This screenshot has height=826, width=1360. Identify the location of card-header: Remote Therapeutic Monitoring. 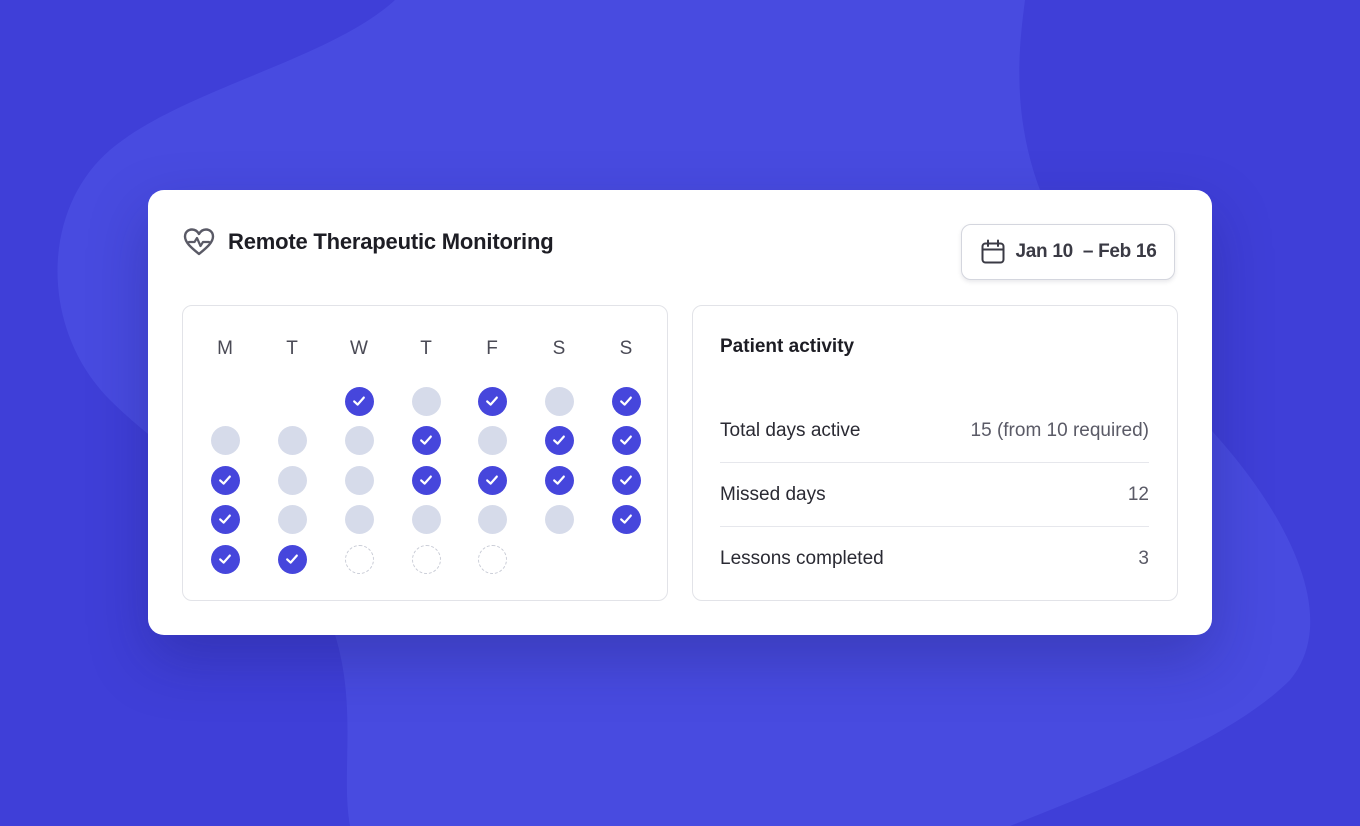
(368, 242).